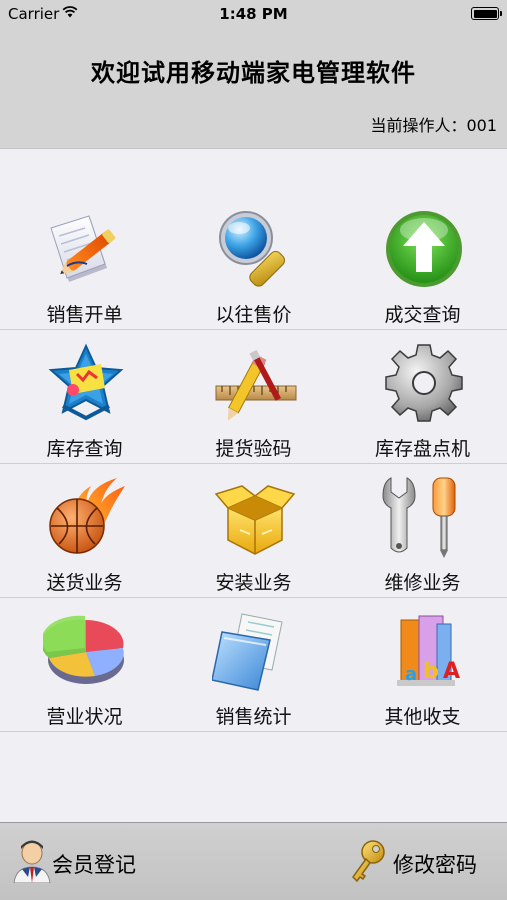 This screenshot has width=507, height=900. I want to click on menu-item-installation: 安装业务, so click(253, 531).